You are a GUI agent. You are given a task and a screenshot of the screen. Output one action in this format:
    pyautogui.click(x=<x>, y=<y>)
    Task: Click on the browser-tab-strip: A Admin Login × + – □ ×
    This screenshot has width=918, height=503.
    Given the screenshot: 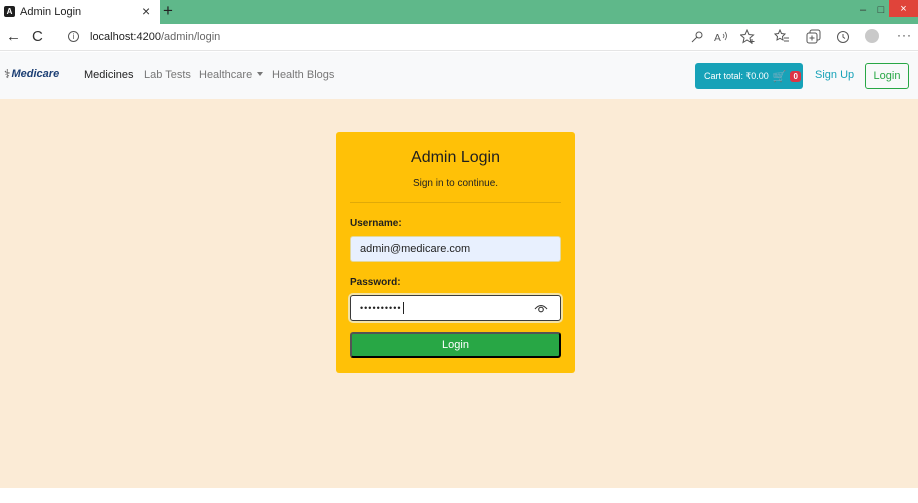 What is the action you would take?
    pyautogui.click(x=459, y=12)
    